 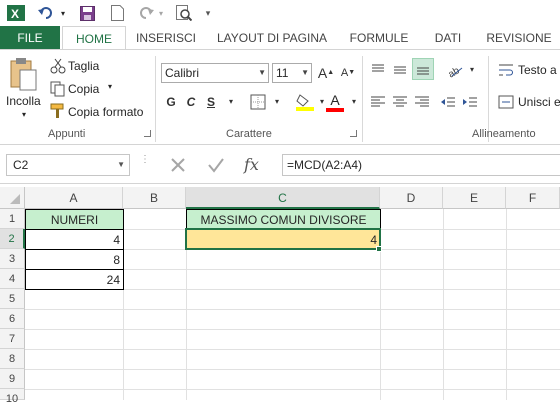 What do you see at coordinates (533, 198) in the screenshot?
I see `column-header-f: F` at bounding box center [533, 198].